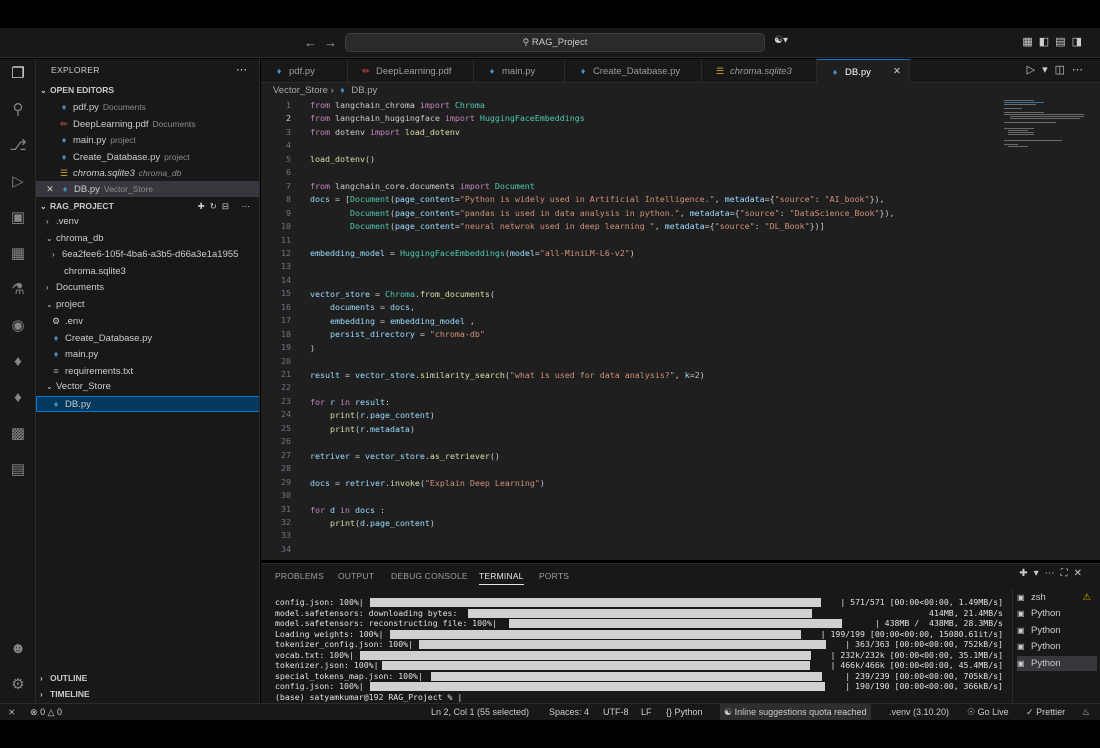 Image resolution: width=1100 pixels, height=748 pixels. What do you see at coordinates (1030, 42) in the screenshot?
I see `customize-layout-icon: ▦` at bounding box center [1030, 42].